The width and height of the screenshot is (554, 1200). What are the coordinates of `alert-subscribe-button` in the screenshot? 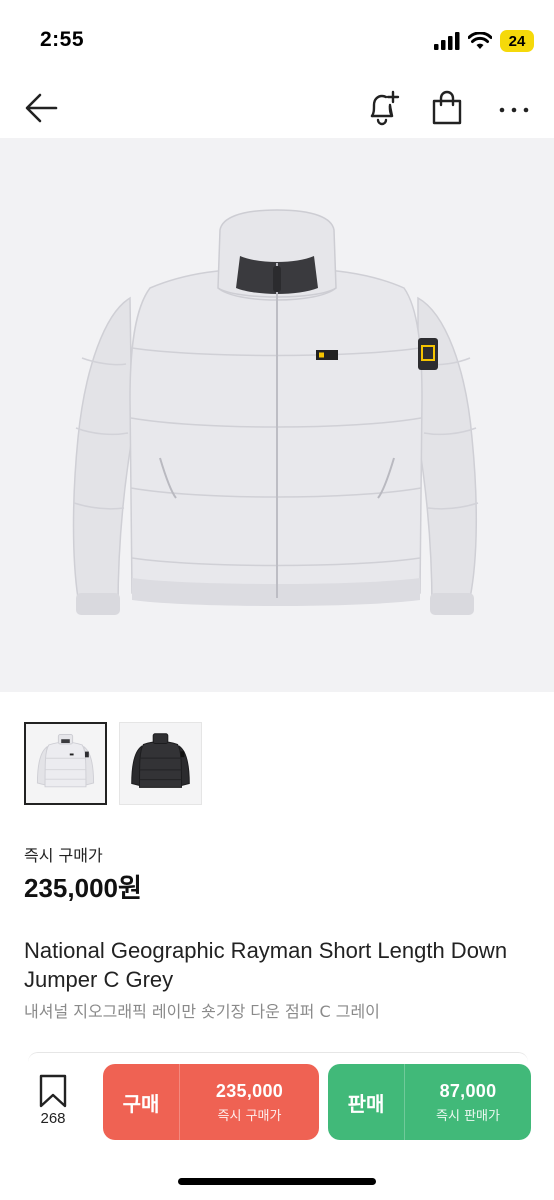 It's located at (383, 108).